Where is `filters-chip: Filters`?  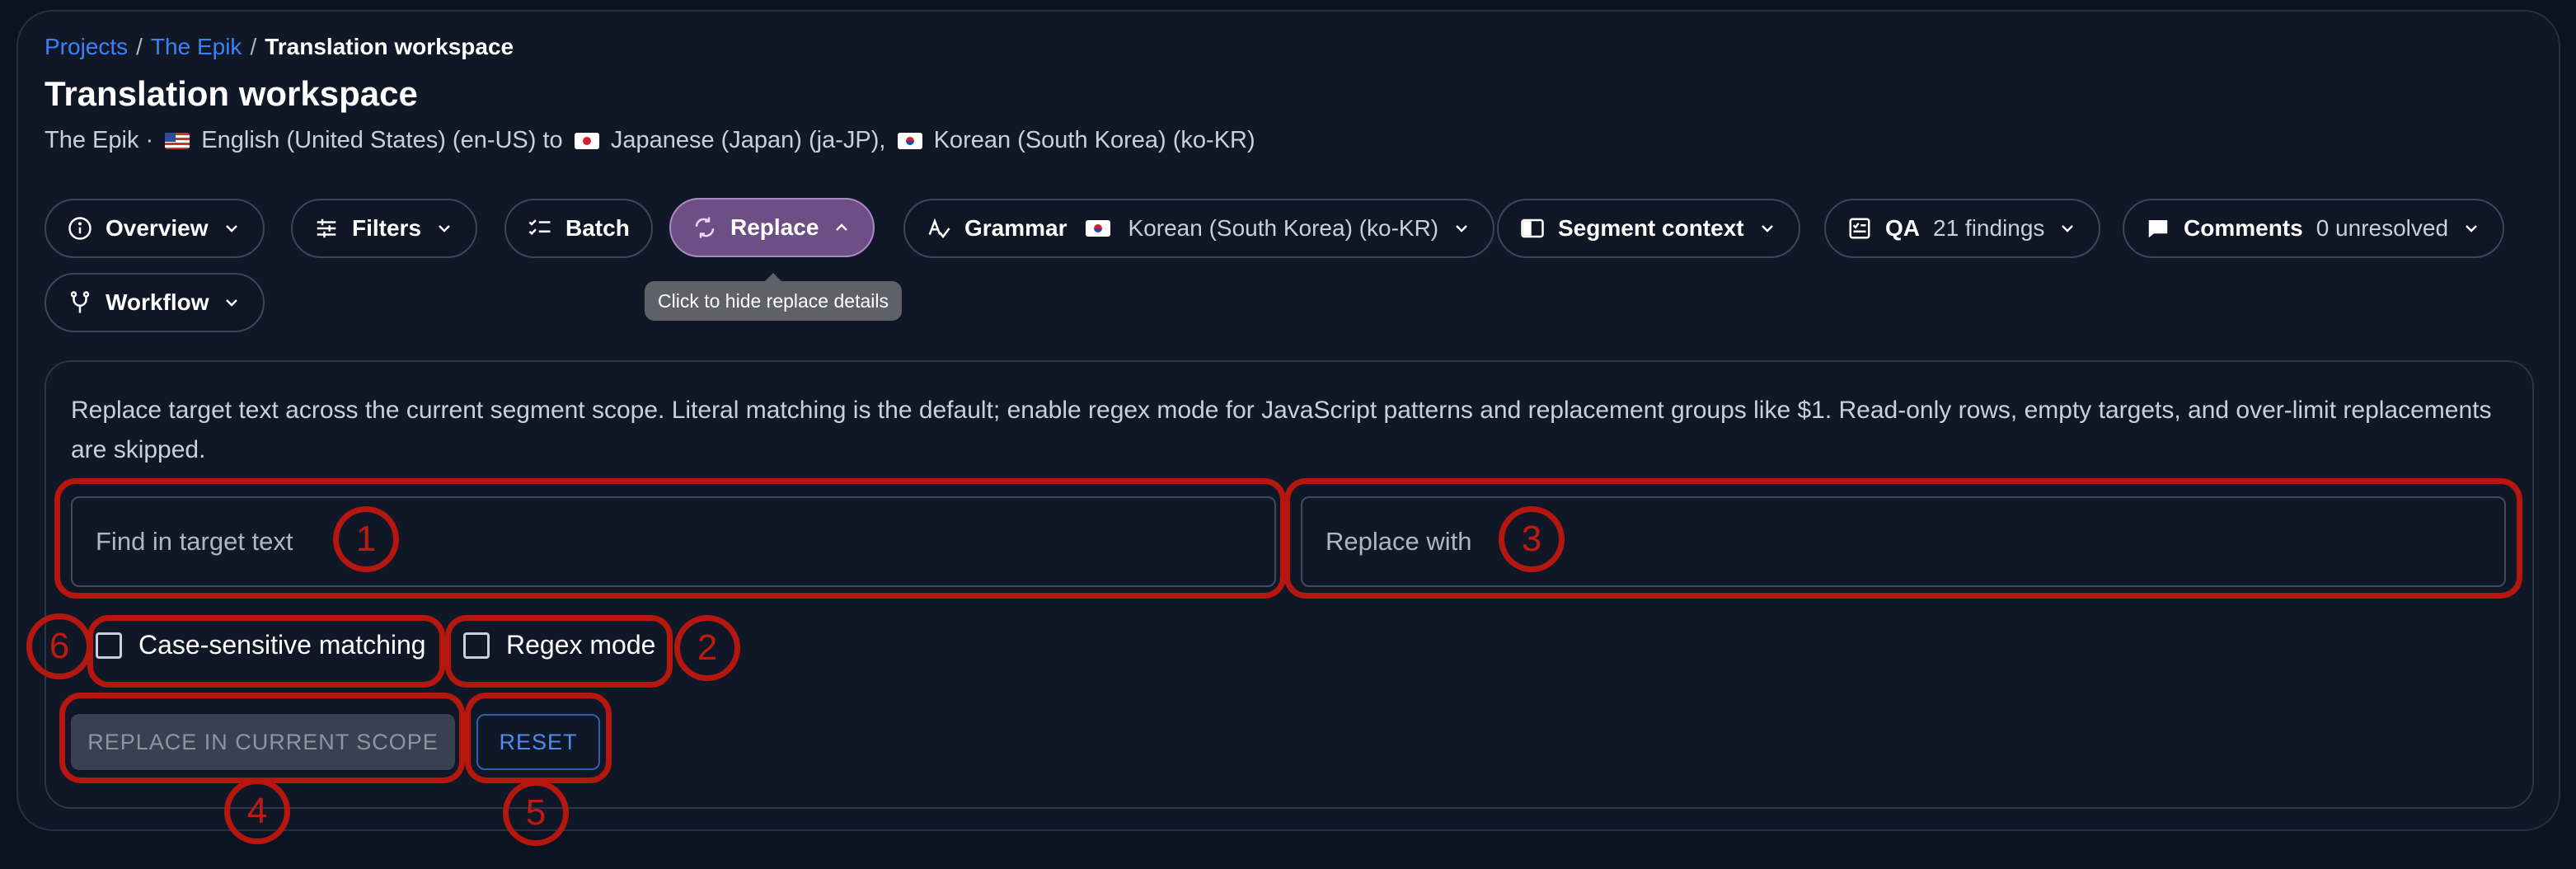 filters-chip: Filters is located at coordinates (385, 228).